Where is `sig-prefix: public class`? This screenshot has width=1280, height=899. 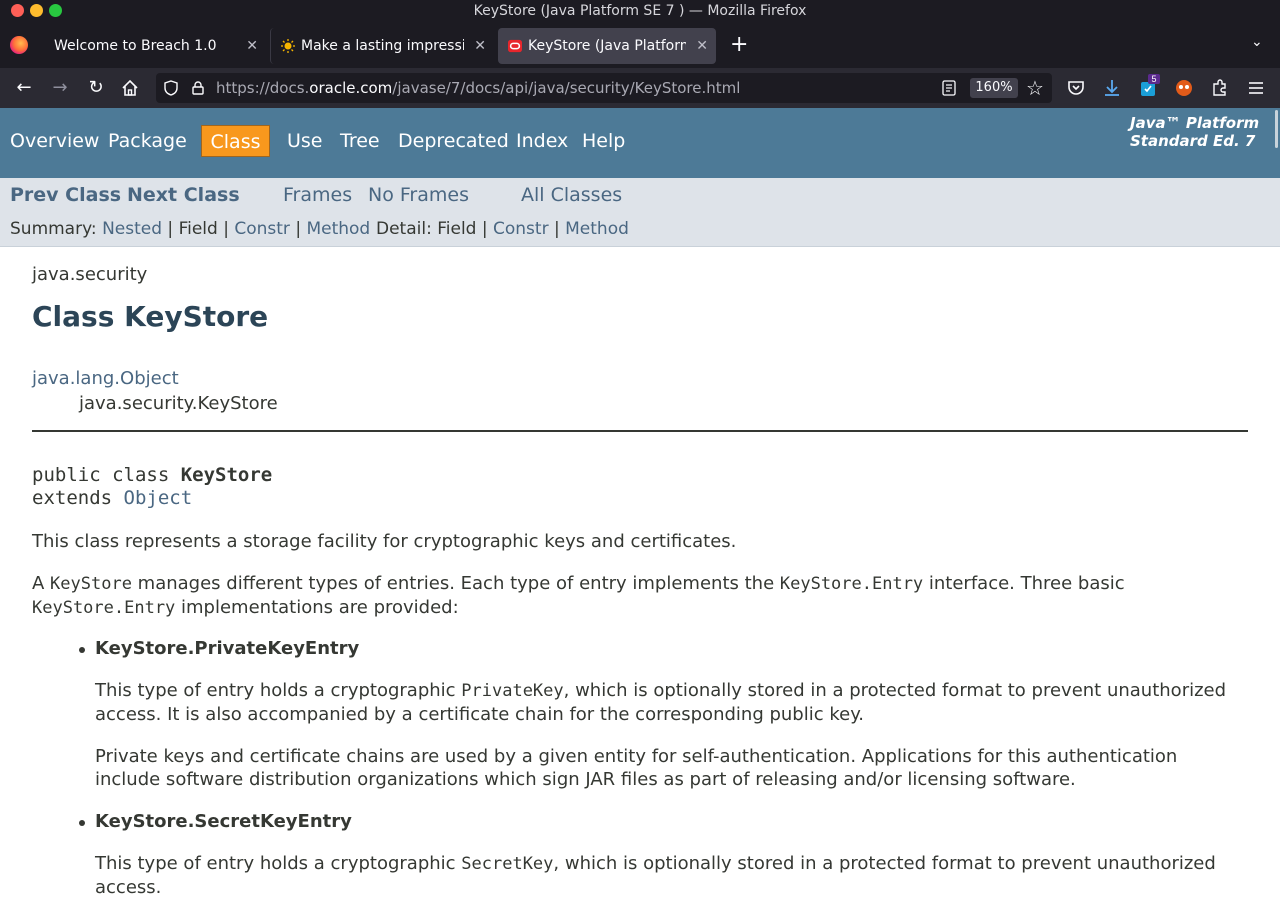 sig-prefix: public class is located at coordinates (106, 475).